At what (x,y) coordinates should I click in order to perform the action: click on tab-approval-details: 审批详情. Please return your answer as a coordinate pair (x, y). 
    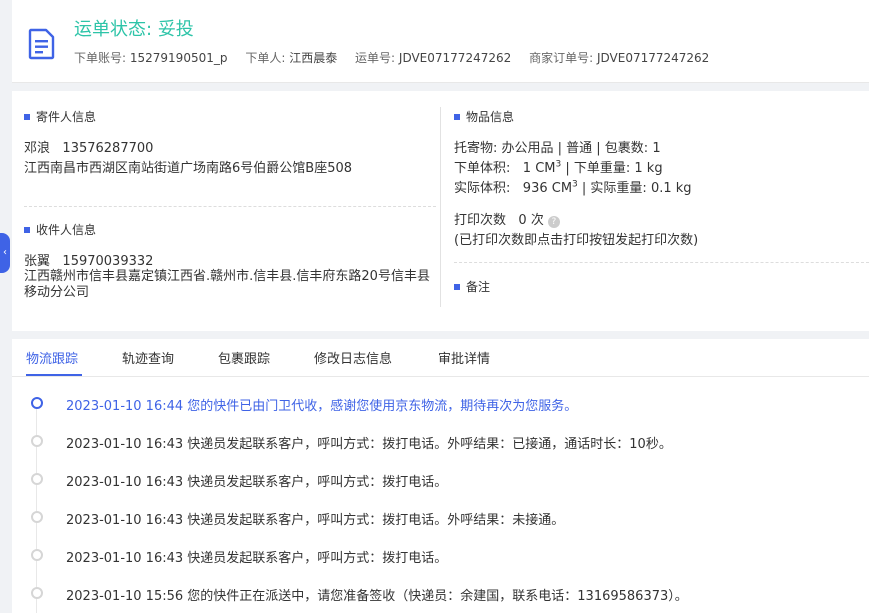
    Looking at the image, I should click on (464, 357).